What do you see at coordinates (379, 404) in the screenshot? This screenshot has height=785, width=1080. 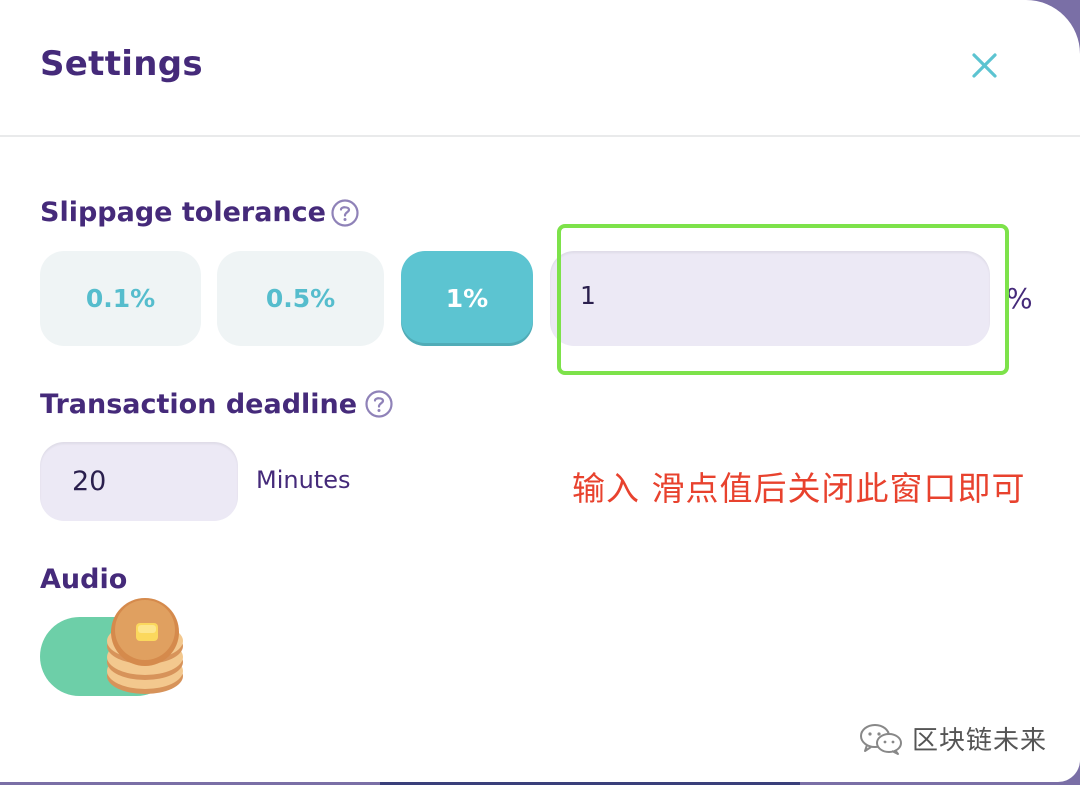 I see `deadline-help-icon` at bounding box center [379, 404].